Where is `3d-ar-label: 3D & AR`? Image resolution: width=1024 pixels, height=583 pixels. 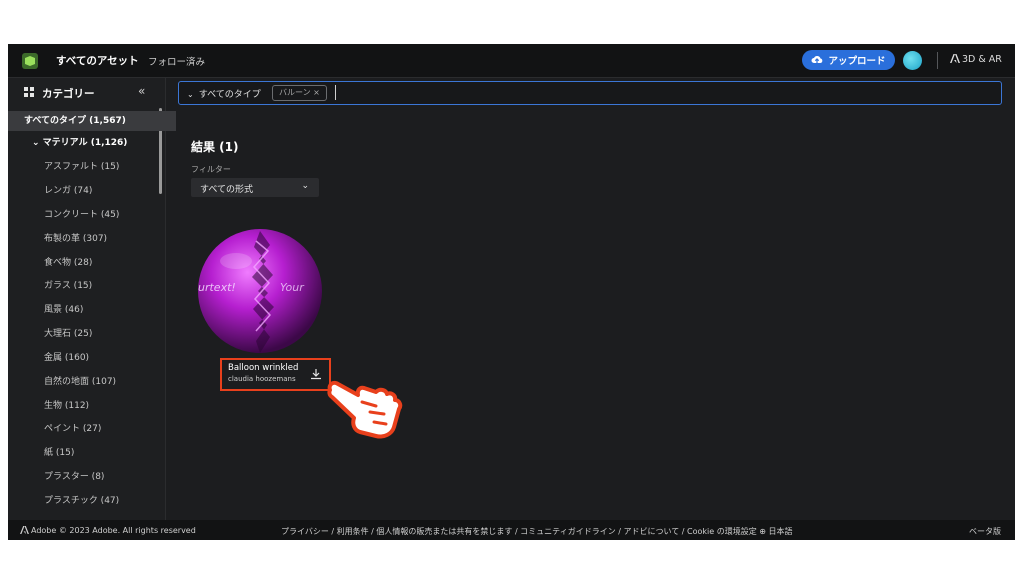 3d-ar-label: 3D & AR is located at coordinates (982, 59).